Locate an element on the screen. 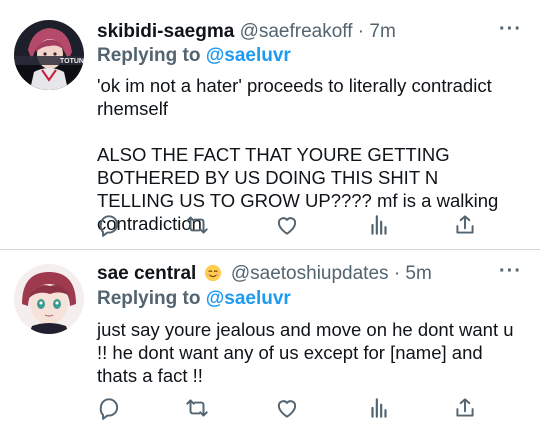  avatar is located at coordinates (49, 299).